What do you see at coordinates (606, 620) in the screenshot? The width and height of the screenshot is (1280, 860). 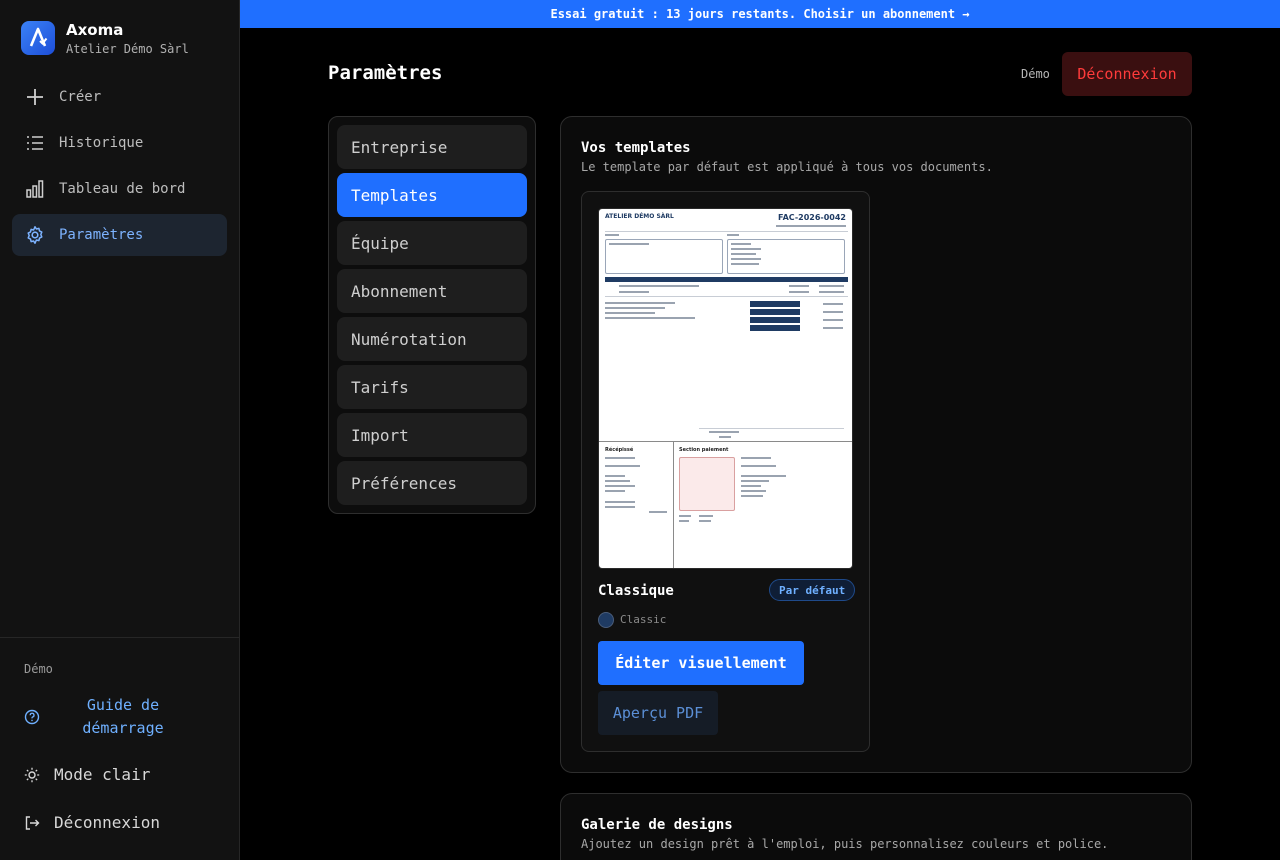 I see `color-swatch` at bounding box center [606, 620].